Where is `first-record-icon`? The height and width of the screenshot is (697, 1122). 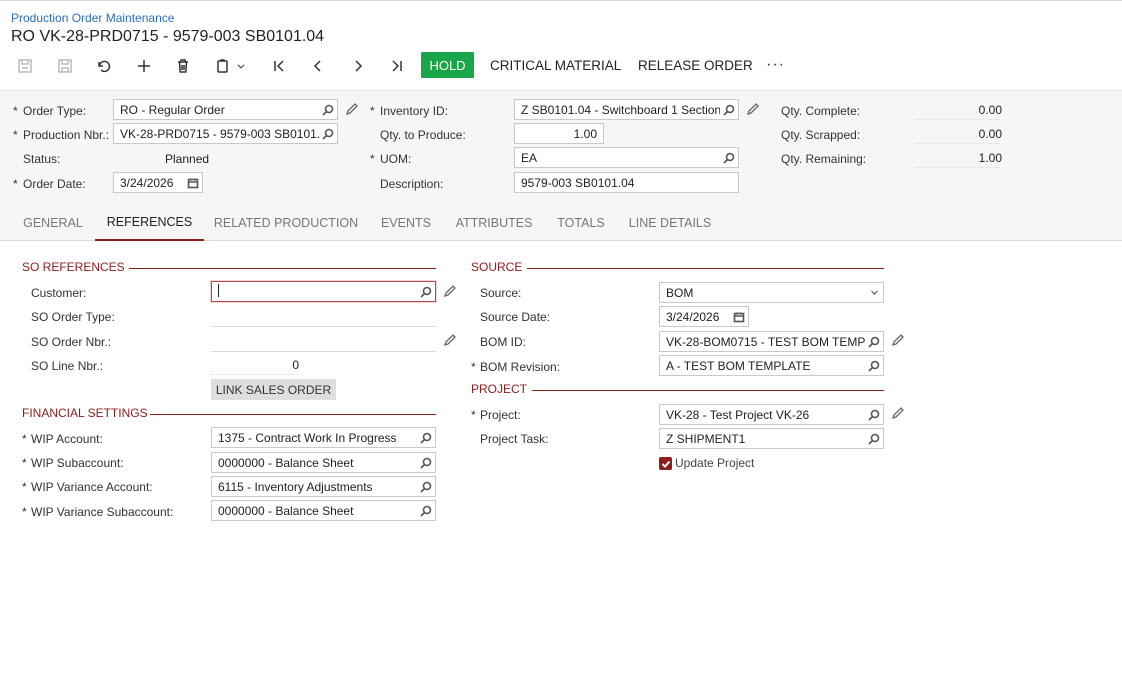 first-record-icon is located at coordinates (279, 66).